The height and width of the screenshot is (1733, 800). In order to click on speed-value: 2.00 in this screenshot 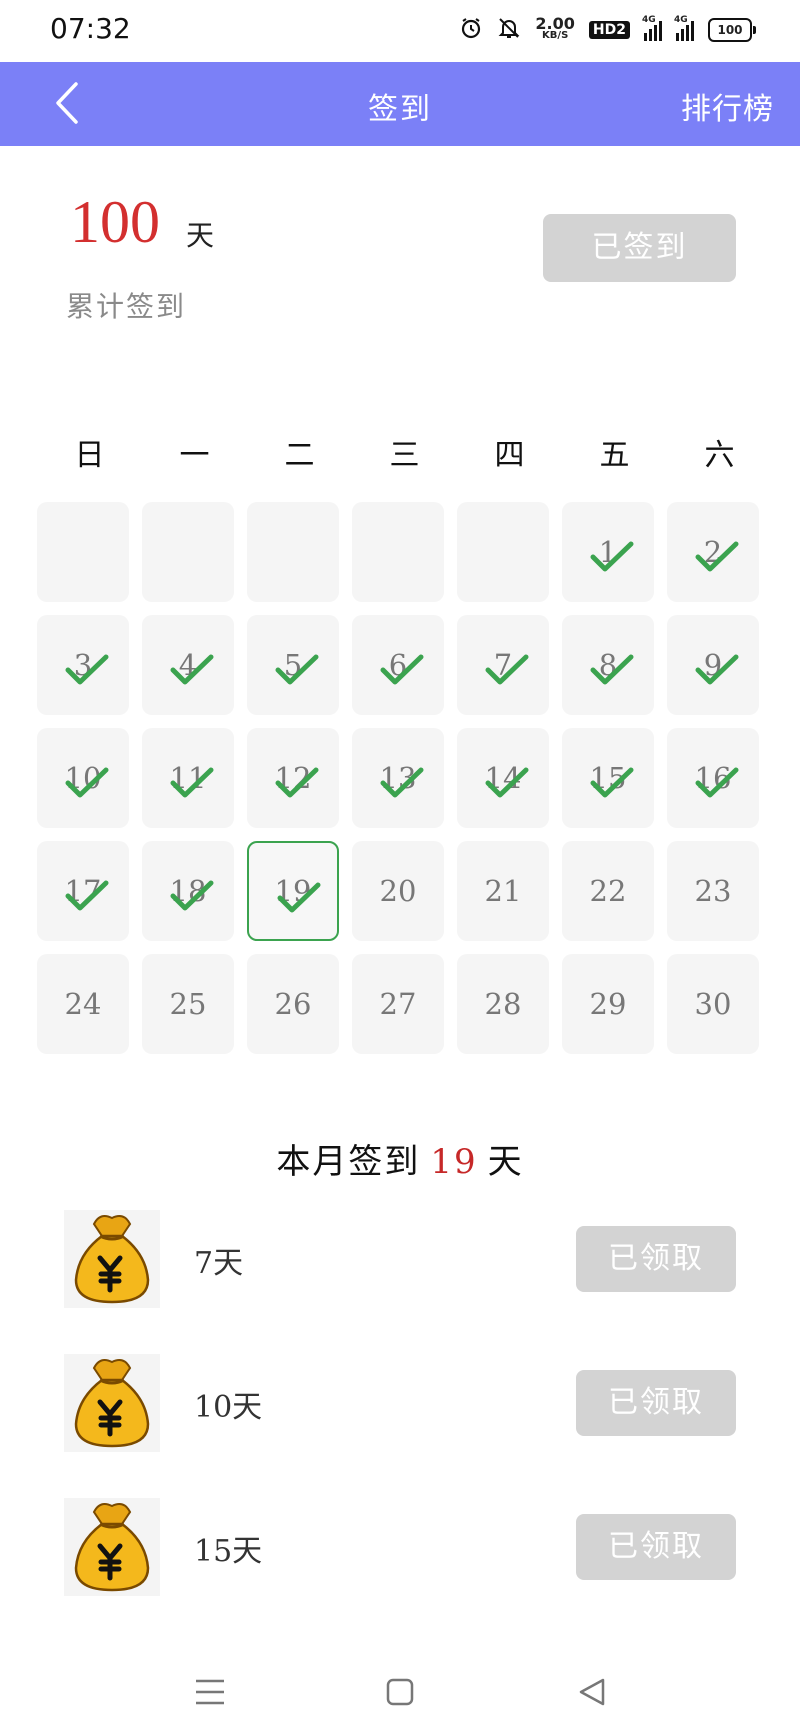, I will do `click(555, 23)`.